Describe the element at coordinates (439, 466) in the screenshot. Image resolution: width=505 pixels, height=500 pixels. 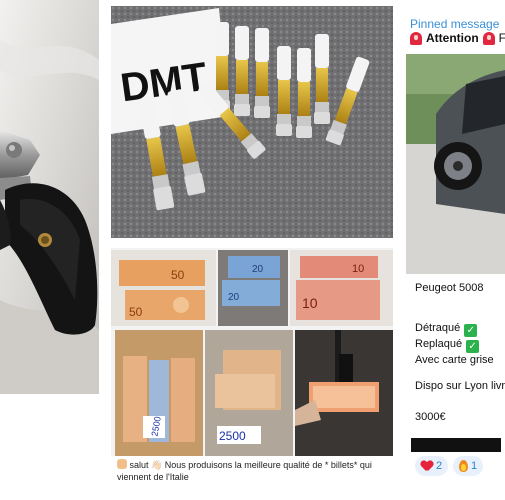
I see `reaction-heart-count: 2` at that location.